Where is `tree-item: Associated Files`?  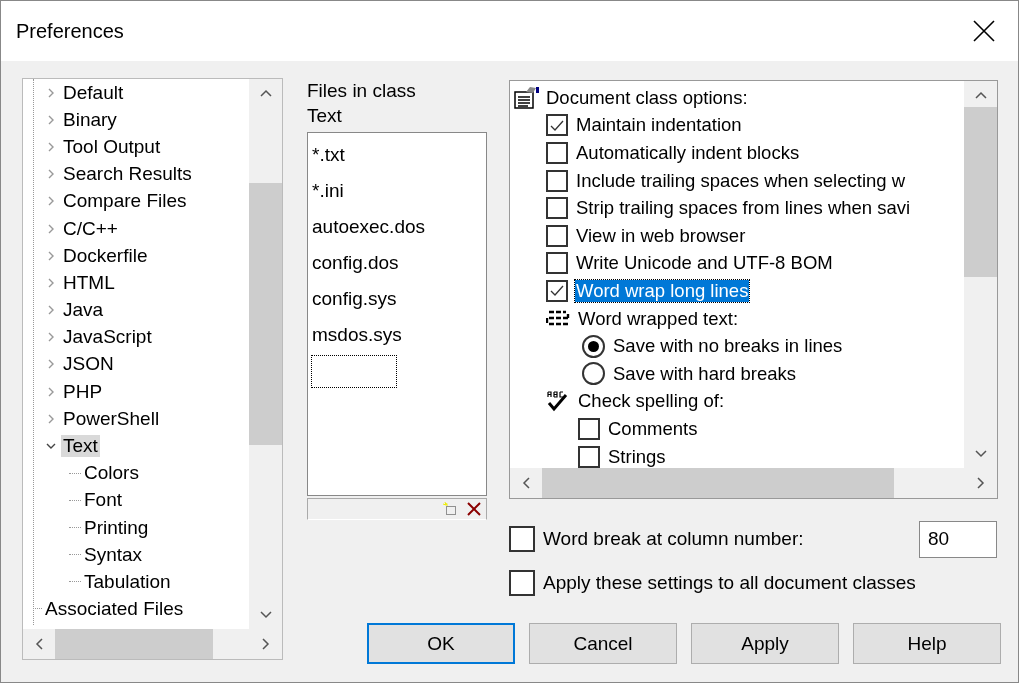
tree-item: Associated Files is located at coordinates (114, 608).